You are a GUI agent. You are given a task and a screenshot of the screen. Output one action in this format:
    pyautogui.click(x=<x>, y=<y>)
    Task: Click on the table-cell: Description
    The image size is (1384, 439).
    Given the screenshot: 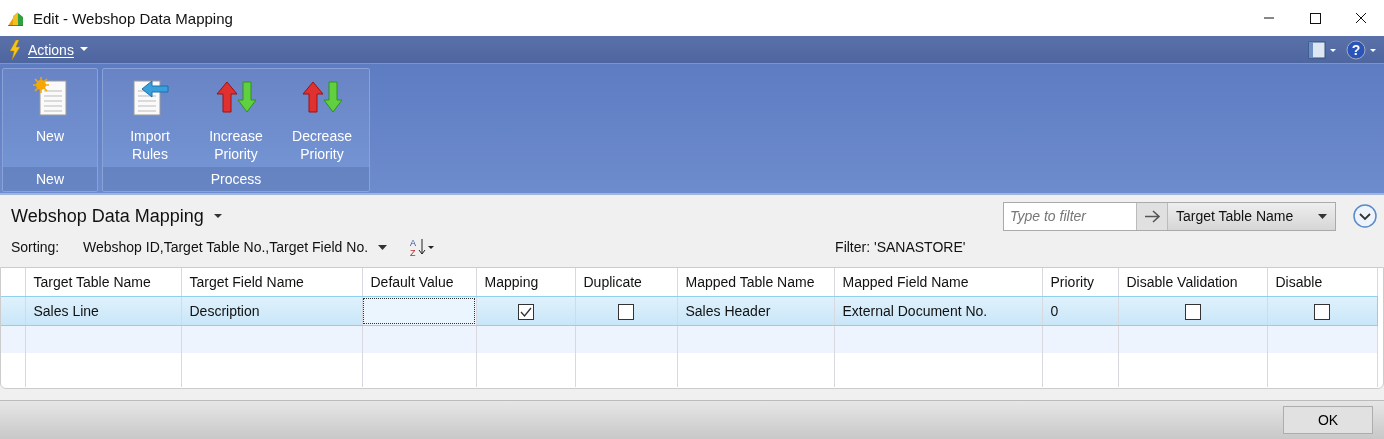 What is the action you would take?
    pyautogui.click(x=271, y=310)
    